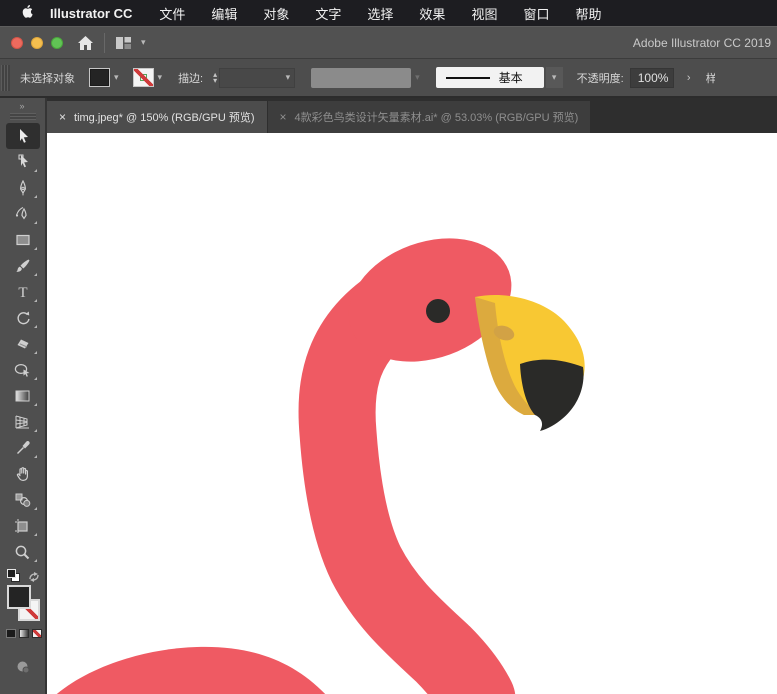 This screenshot has height=694, width=777. What do you see at coordinates (91, 13) in the screenshot?
I see `menubar-app-name: Illustrator CC` at bounding box center [91, 13].